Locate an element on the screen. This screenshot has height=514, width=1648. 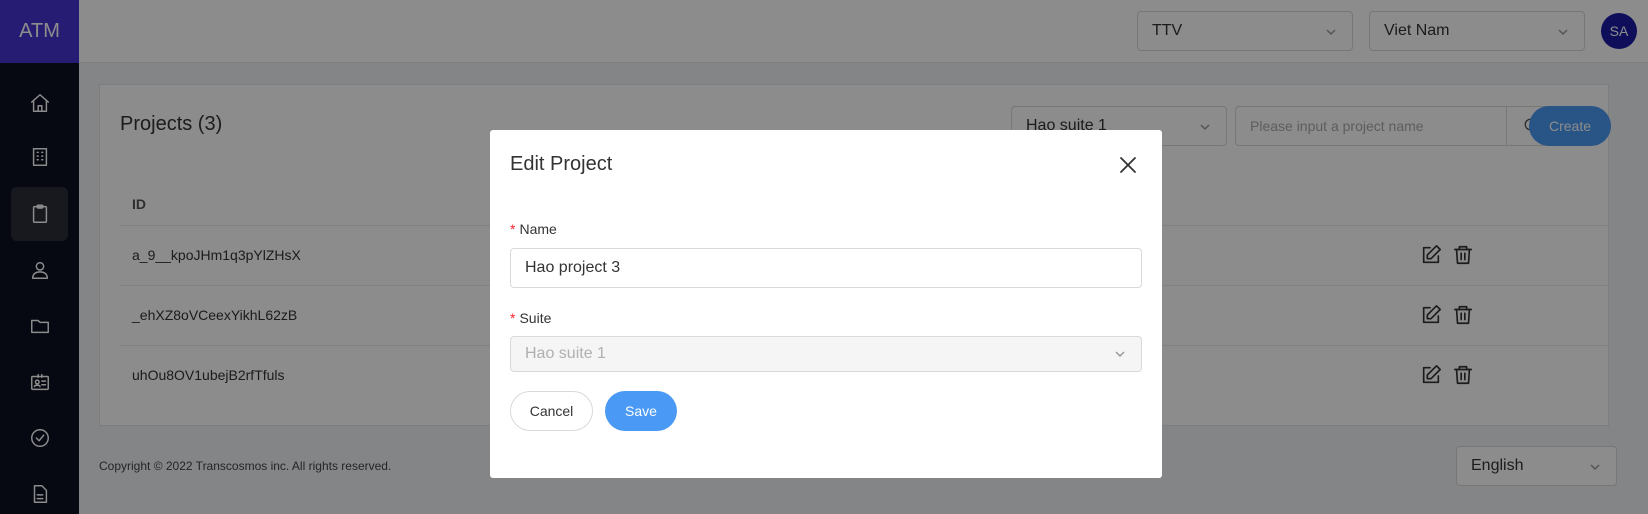
suite-label: * Suite is located at coordinates (531, 318).